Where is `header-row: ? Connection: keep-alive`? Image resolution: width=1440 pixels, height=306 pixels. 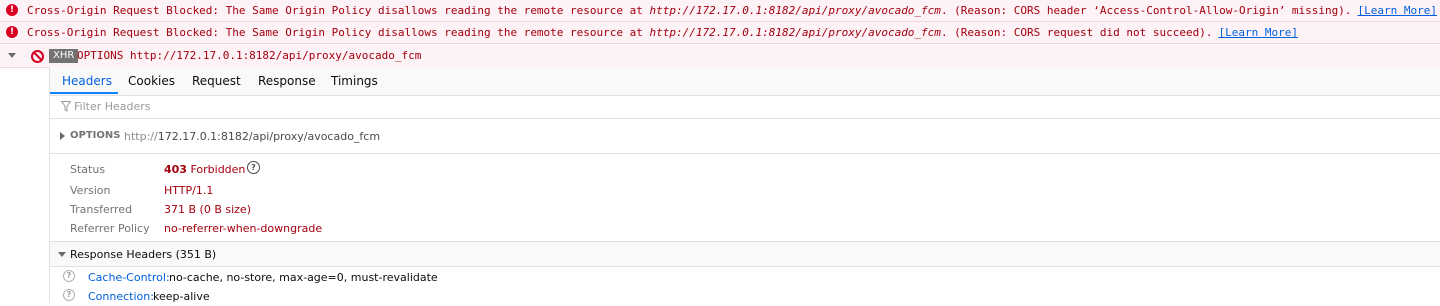 header-row: ? Connection: keep-alive is located at coordinates (745, 296).